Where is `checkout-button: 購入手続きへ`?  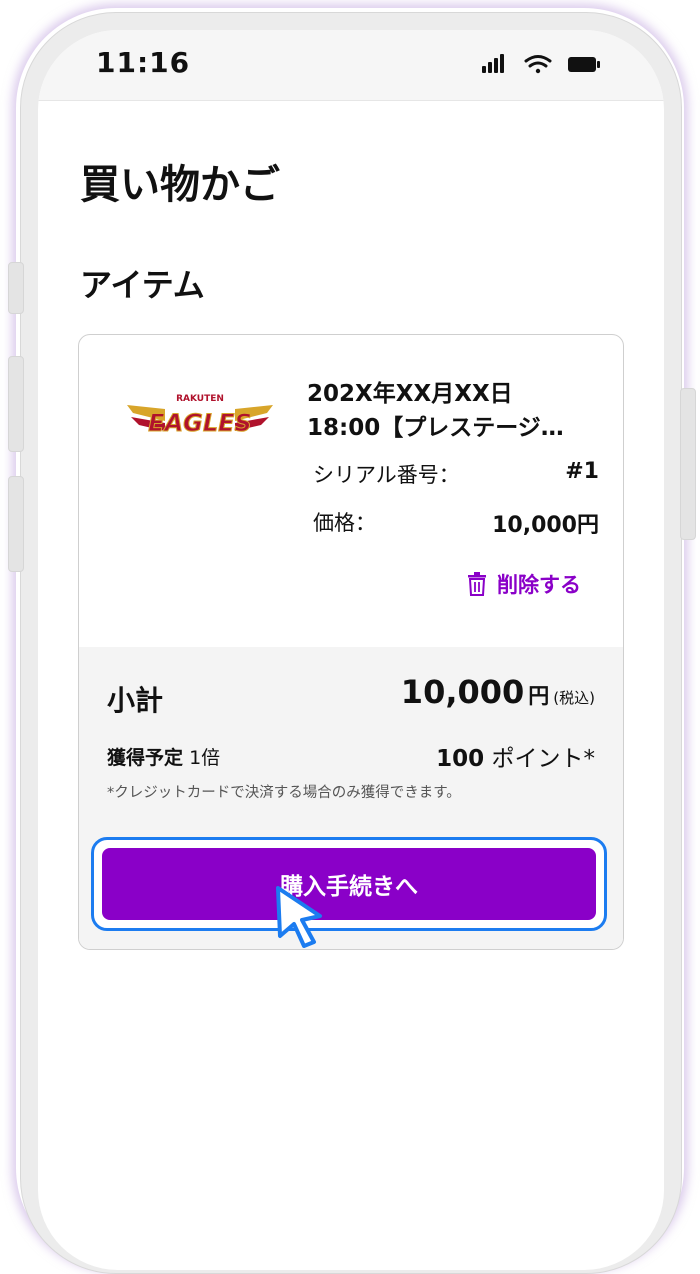
checkout-button: 購入手続きへ is located at coordinates (349, 884).